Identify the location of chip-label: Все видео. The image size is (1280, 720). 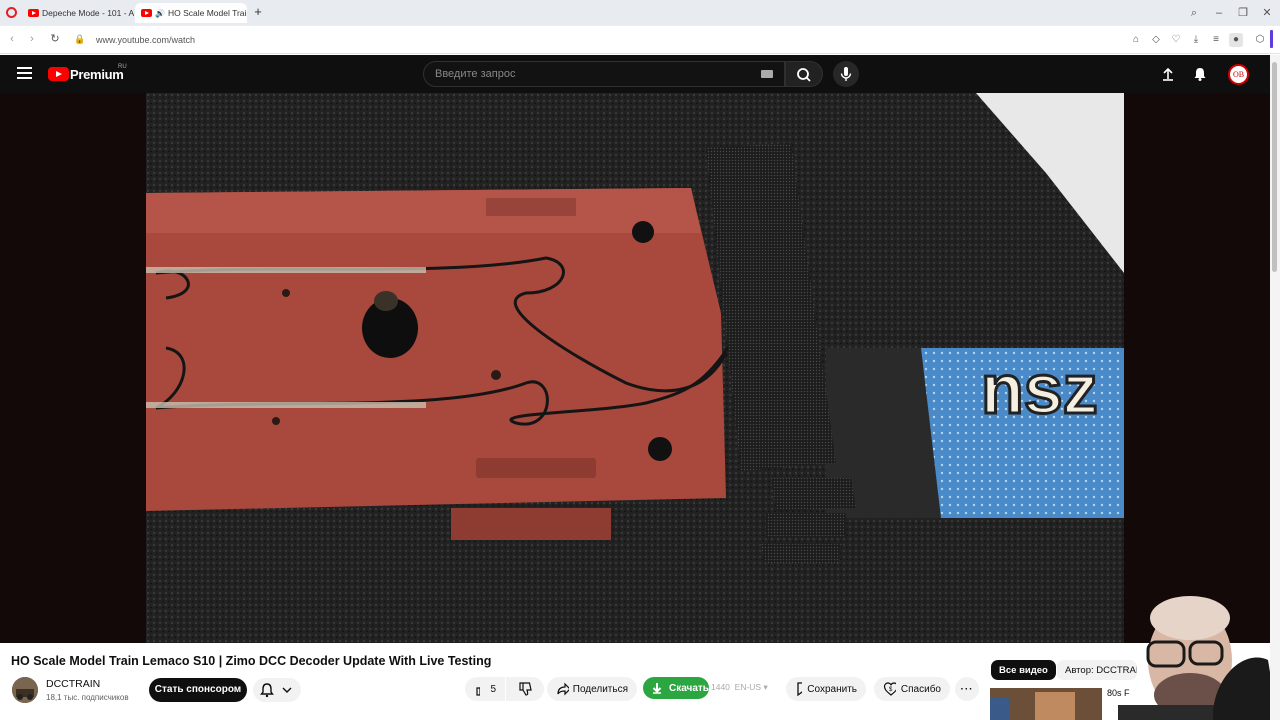
(1023, 670).